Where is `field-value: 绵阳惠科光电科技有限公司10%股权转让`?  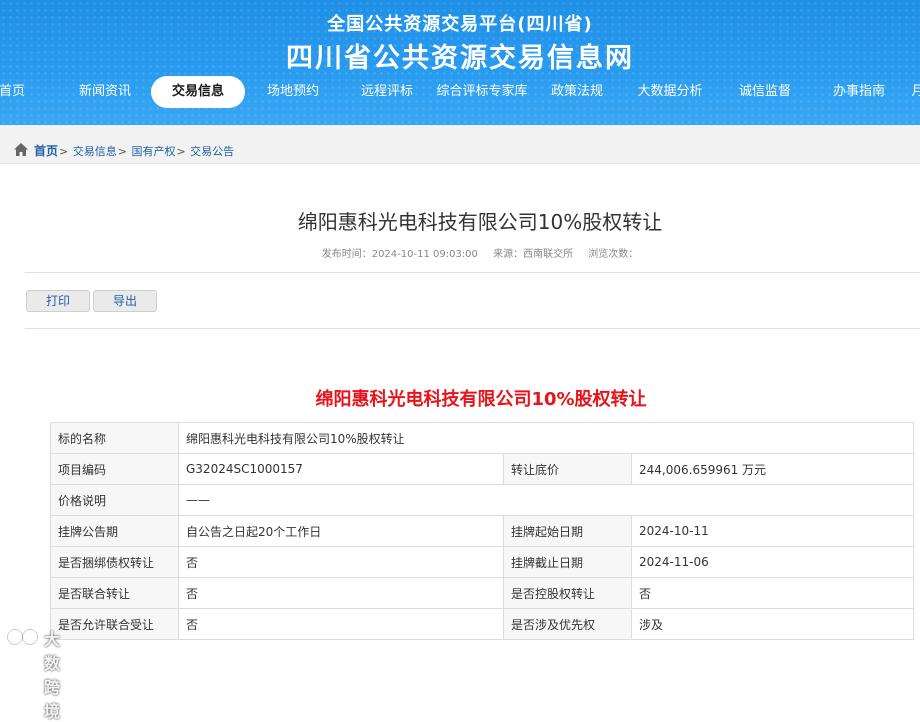 field-value: 绵阳惠科光电科技有限公司10%股权转让 is located at coordinates (546, 438).